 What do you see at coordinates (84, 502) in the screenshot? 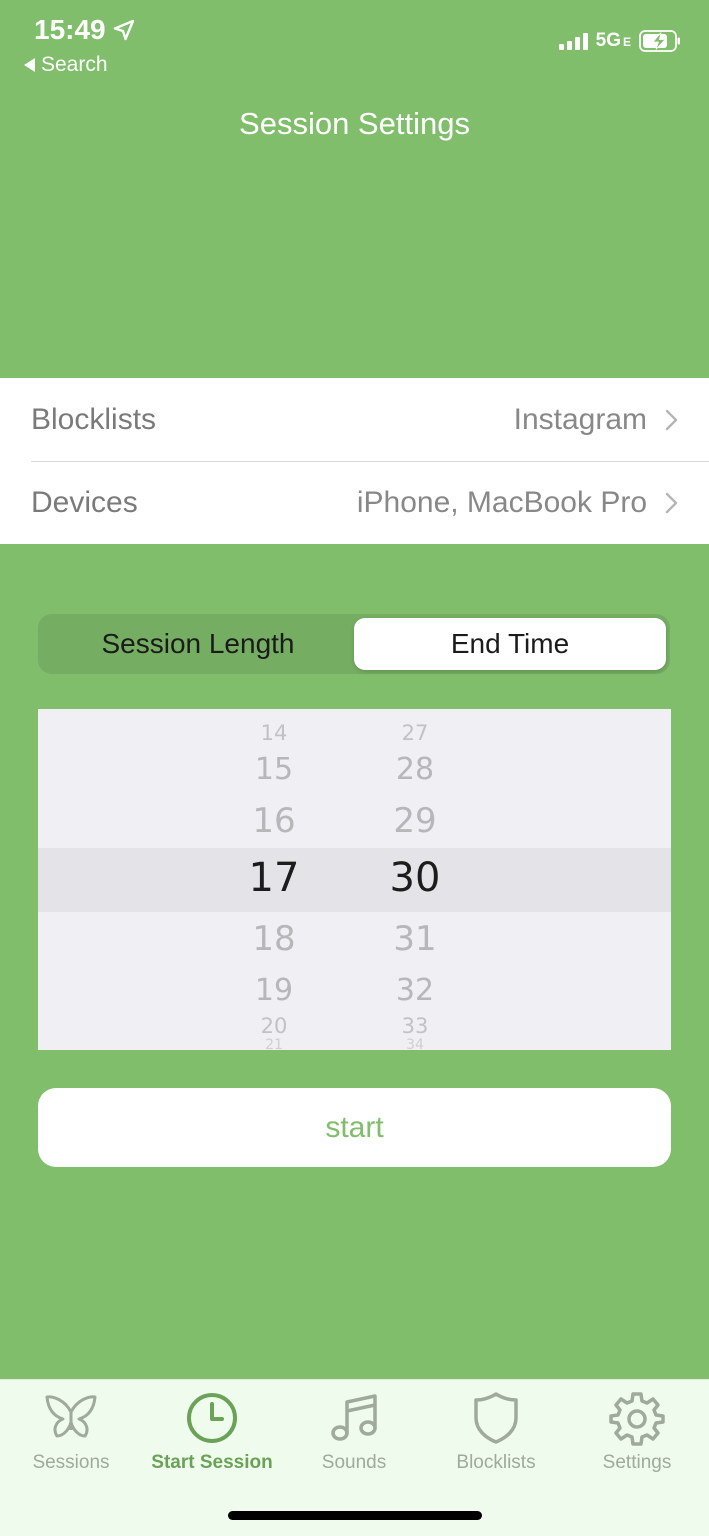
I see `devices-label: Devices` at bounding box center [84, 502].